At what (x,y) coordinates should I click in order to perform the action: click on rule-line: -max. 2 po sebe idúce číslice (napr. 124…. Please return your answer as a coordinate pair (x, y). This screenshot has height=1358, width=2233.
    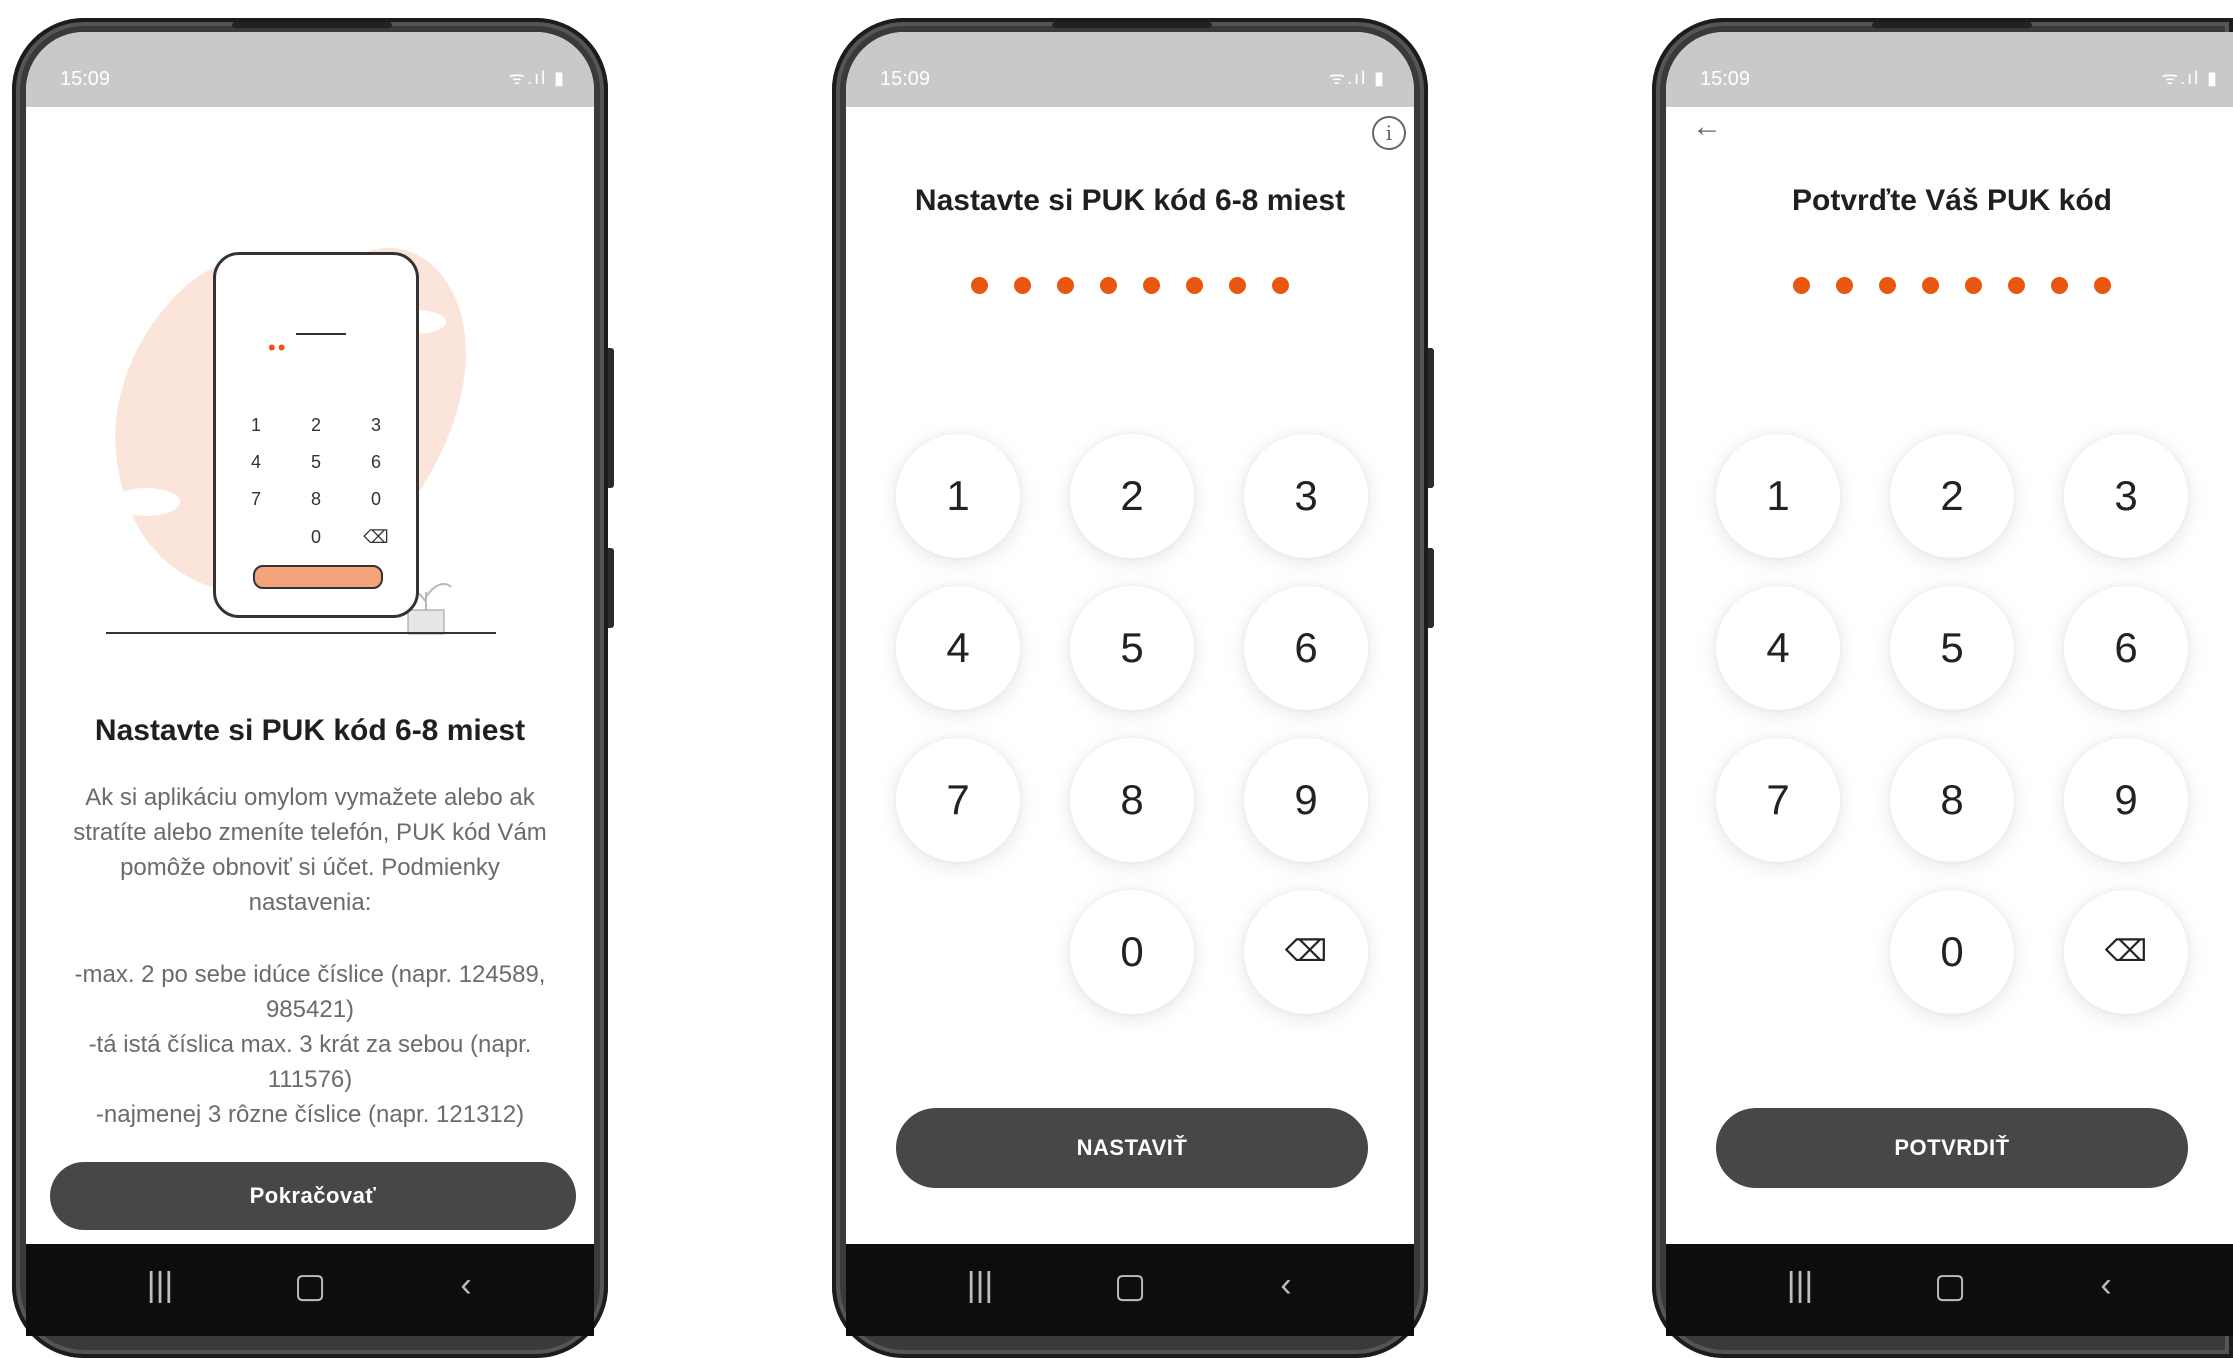
    Looking at the image, I should click on (310, 974).